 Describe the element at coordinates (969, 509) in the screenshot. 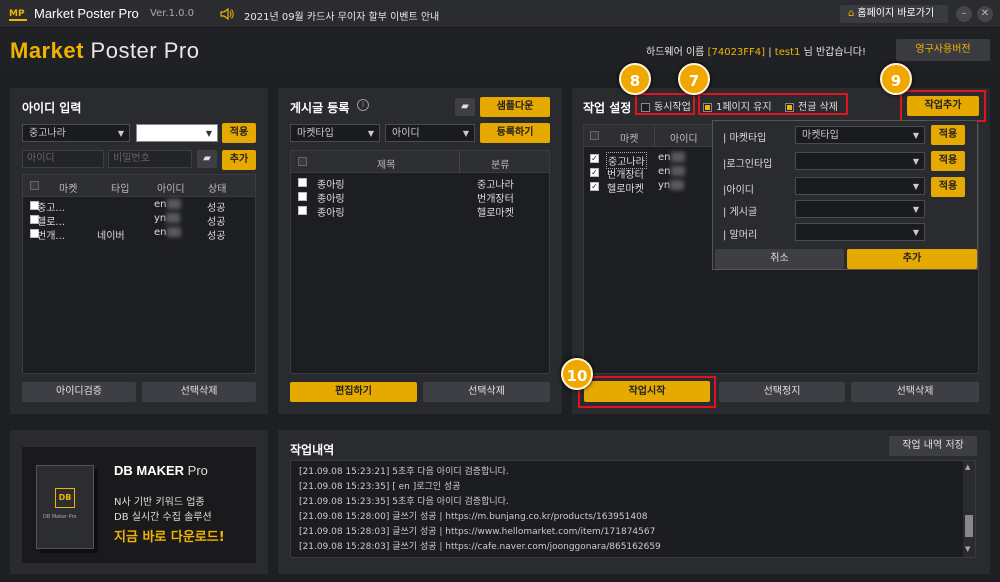

I see `log-scrollbar: ▲ ▼` at that location.